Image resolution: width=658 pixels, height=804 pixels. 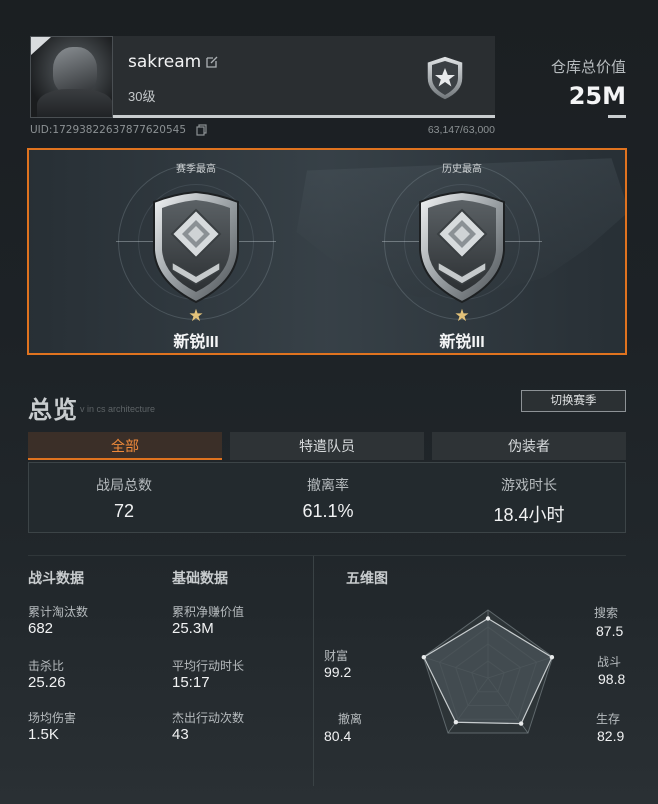 I want to click on radar-value-combat: 98.8, so click(x=612, y=679).